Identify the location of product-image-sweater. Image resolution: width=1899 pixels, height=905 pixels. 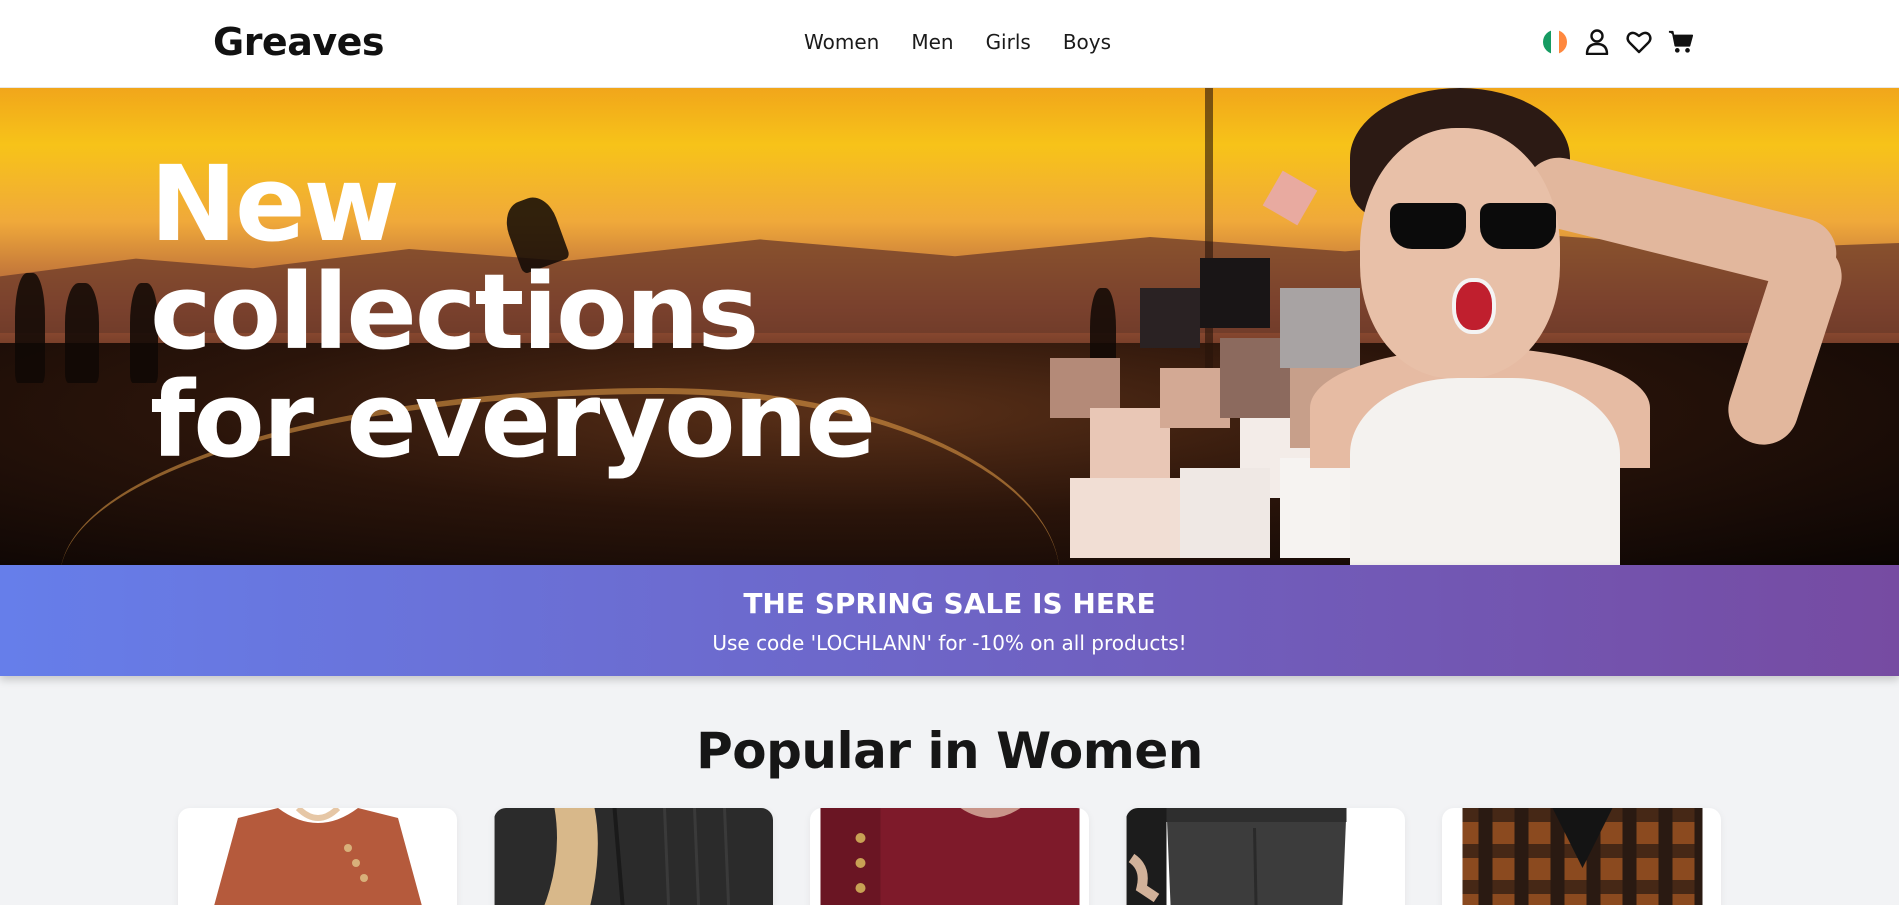
(317, 856).